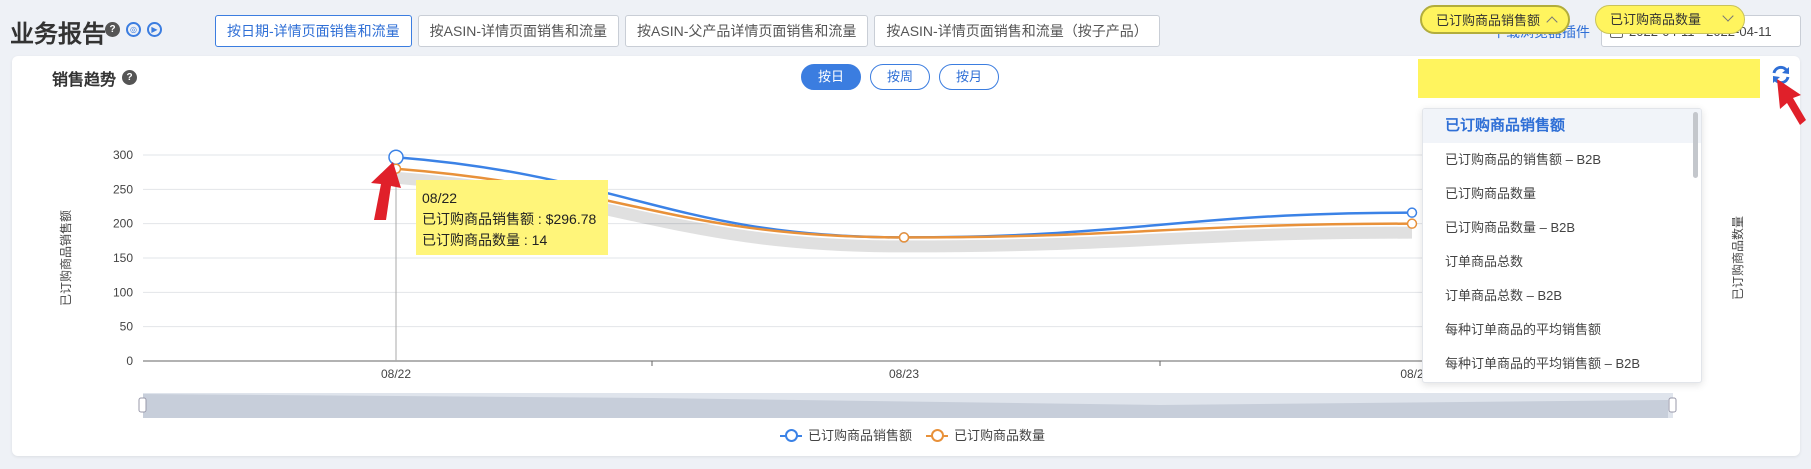  What do you see at coordinates (142, 405) in the screenshot?
I see `zoom-handle-left` at bounding box center [142, 405].